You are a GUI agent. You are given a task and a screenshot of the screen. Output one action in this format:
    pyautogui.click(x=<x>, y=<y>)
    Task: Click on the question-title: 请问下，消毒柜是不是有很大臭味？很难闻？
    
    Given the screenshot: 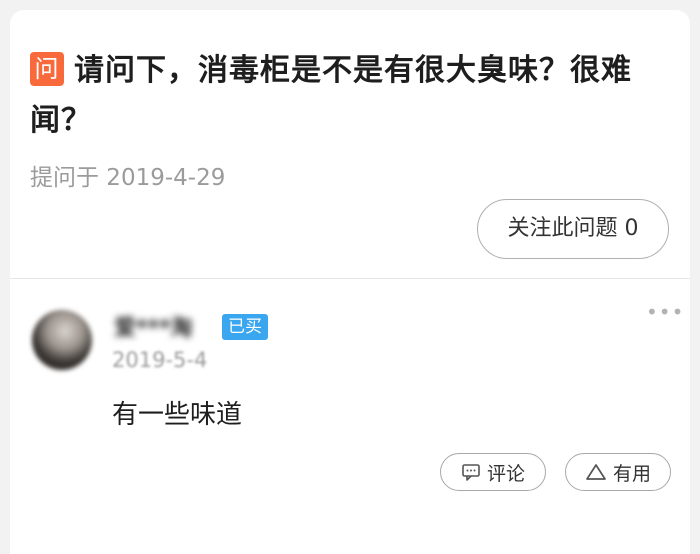 What is the action you would take?
    pyautogui.click(x=331, y=95)
    